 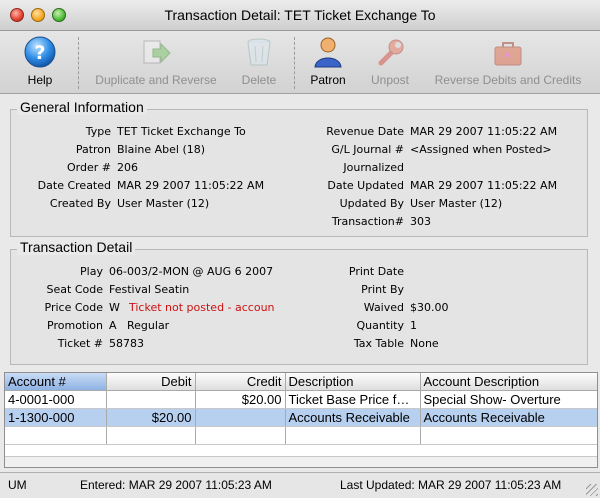 I want to click on field-waived: Waived $30.00, so click(x=406, y=307).